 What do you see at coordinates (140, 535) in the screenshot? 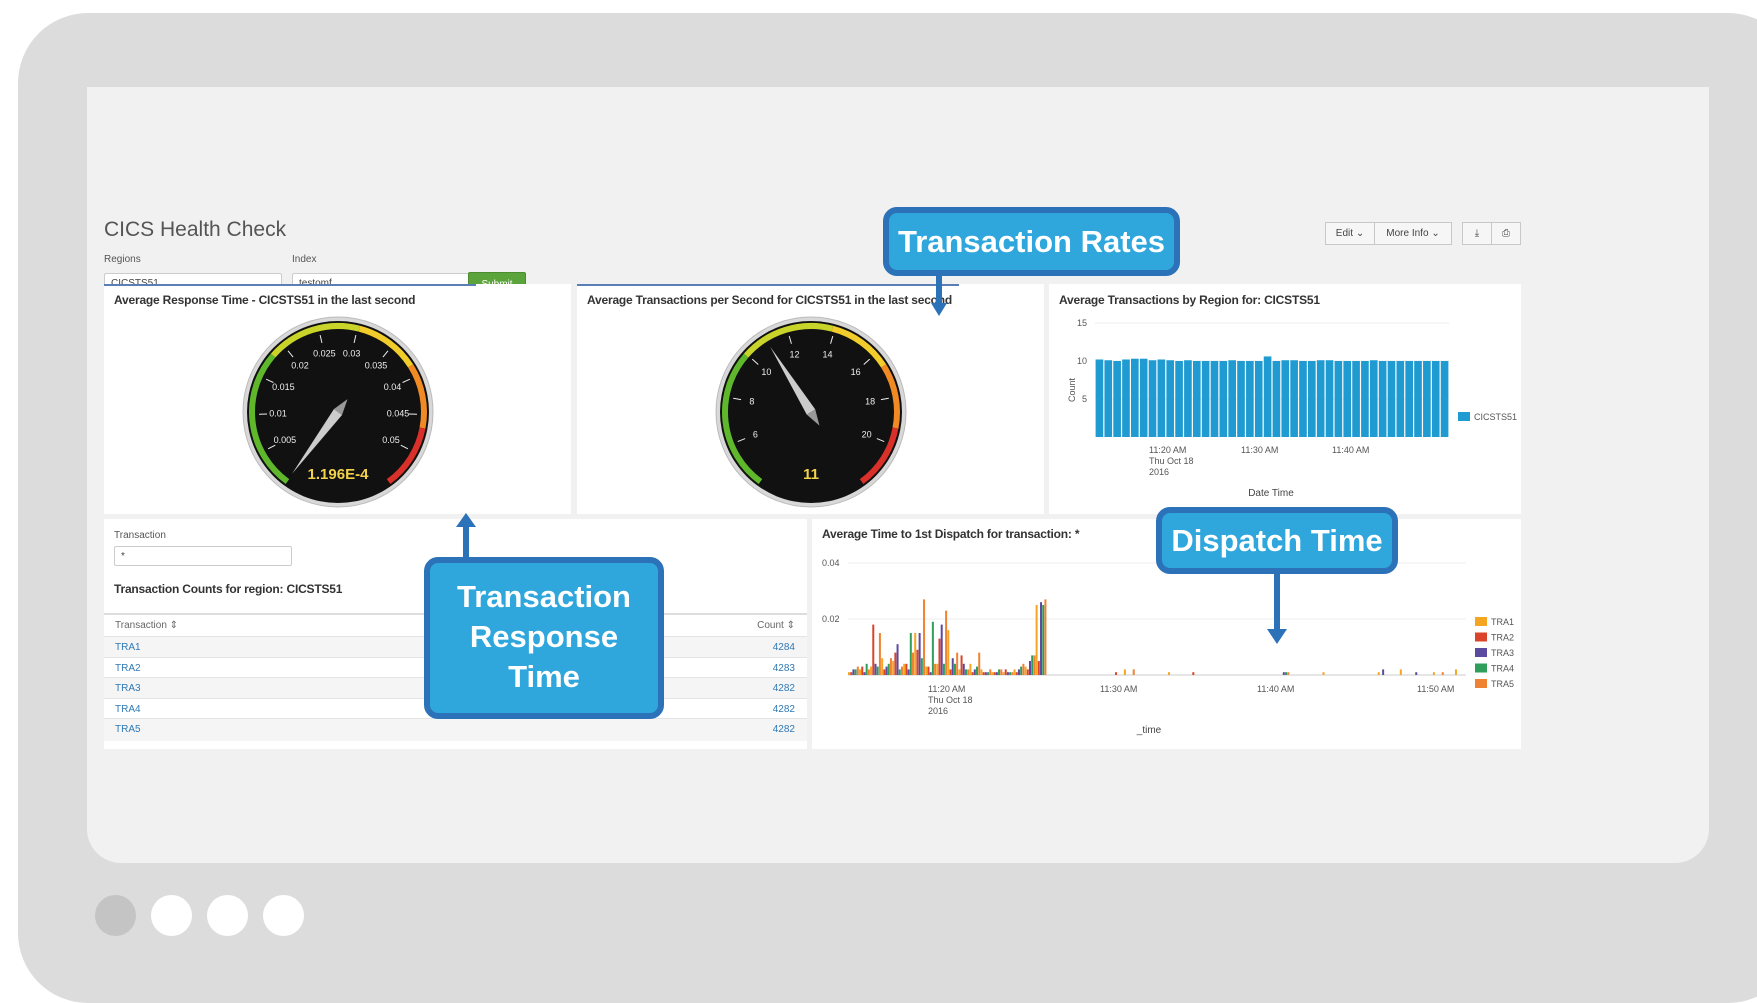
I see `transaction-filter-label: Transaction` at bounding box center [140, 535].